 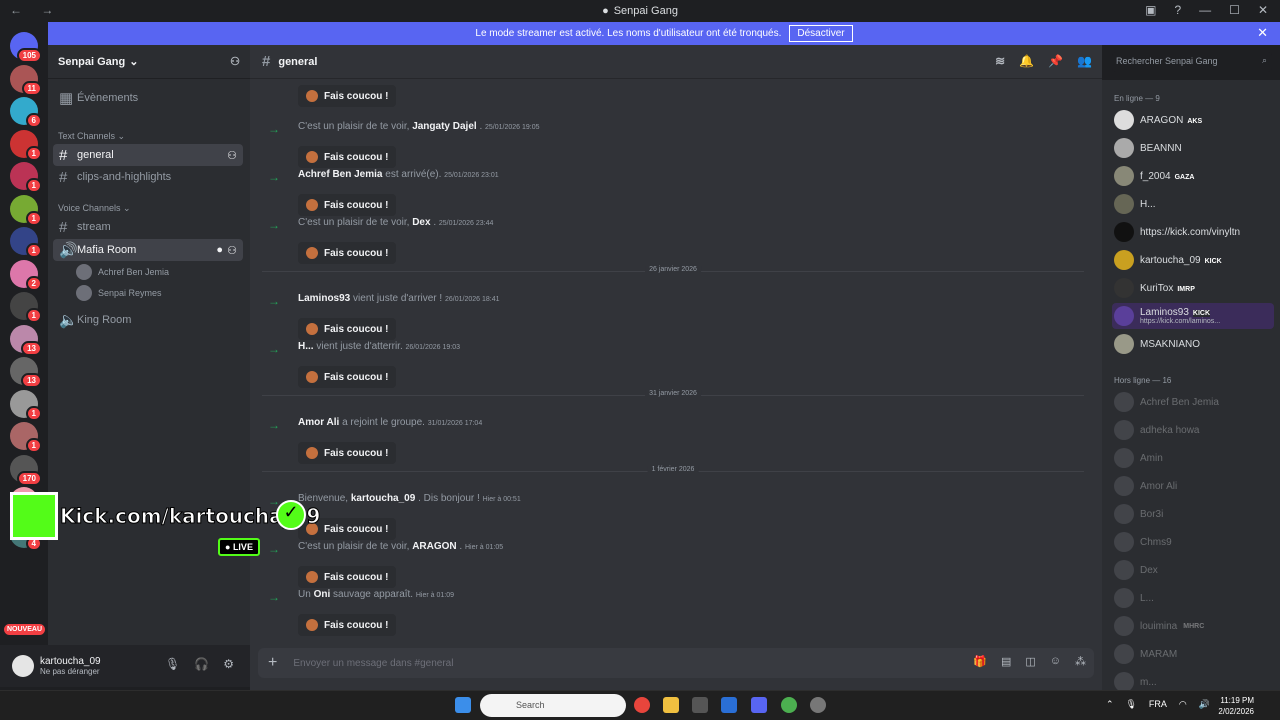 I want to click on pin-icon: 📌, so click(x=1055, y=61).